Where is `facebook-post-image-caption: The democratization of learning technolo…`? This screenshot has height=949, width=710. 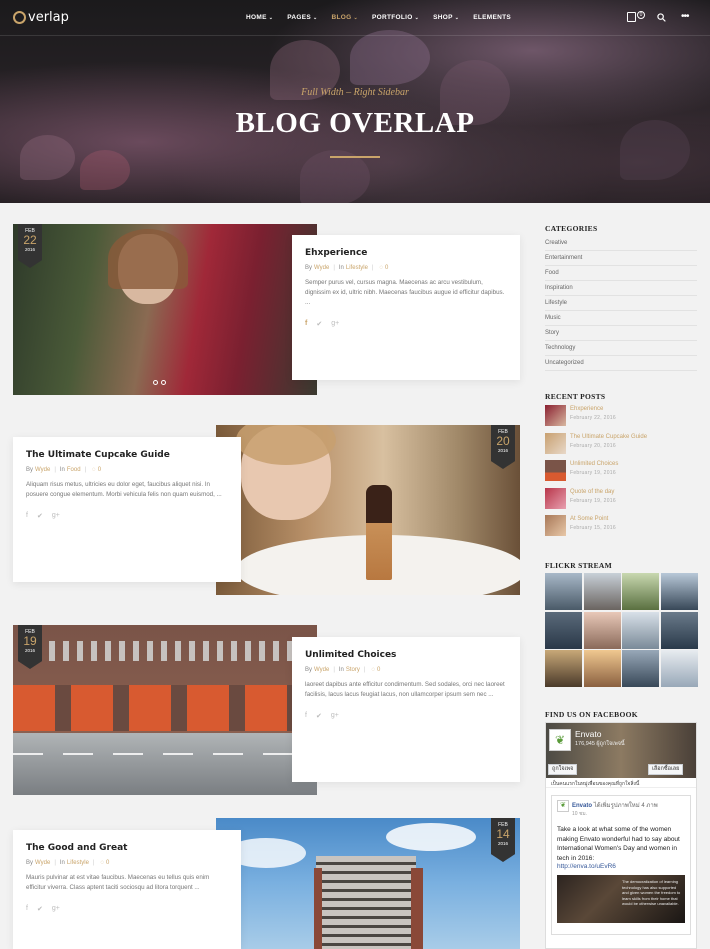
facebook-post-image-caption: The democratization of learning technolo… is located at coordinates (651, 892).